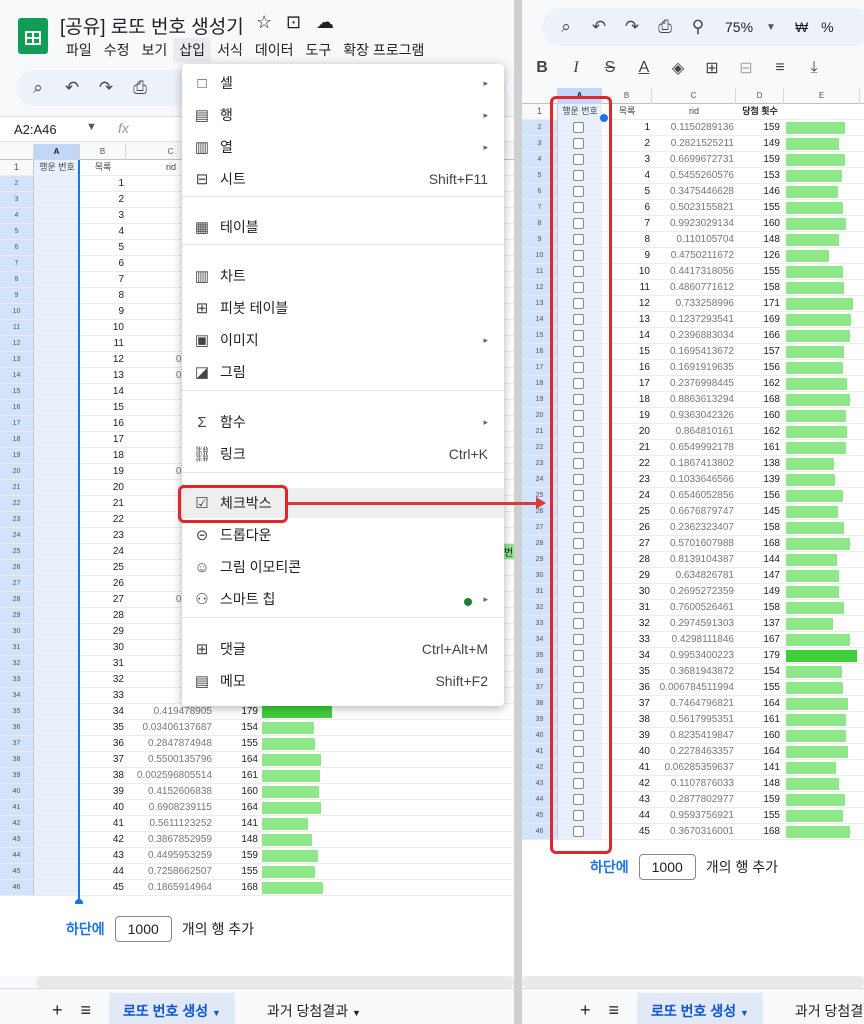  What do you see at coordinates (700, 1008) in the screenshot?
I see `tab-lotto-generator: 로또 번호 생성 ▼` at bounding box center [700, 1008].